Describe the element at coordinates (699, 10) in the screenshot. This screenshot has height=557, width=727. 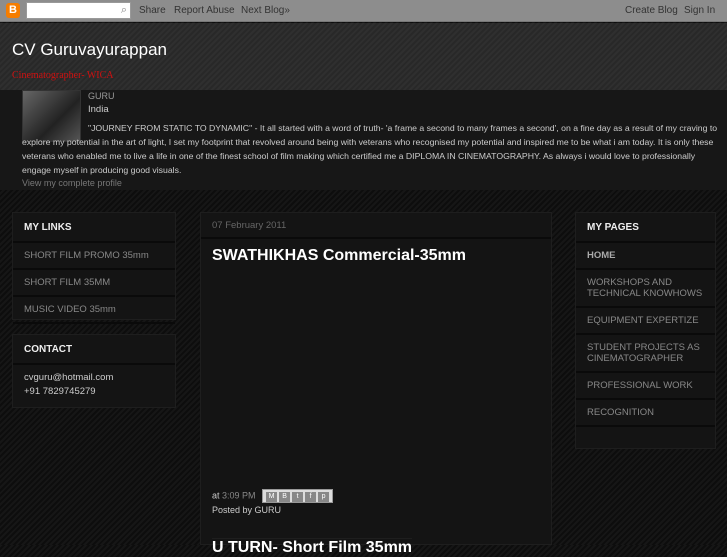
I see `sign-in-link: Sign In` at that location.